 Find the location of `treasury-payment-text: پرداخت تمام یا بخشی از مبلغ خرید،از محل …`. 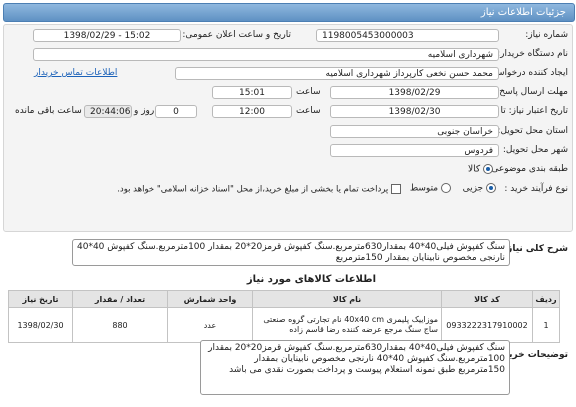

treasury-payment-text: پرداخت تمام یا بخشی از مبلغ خرید،از محل … is located at coordinates (253, 189).